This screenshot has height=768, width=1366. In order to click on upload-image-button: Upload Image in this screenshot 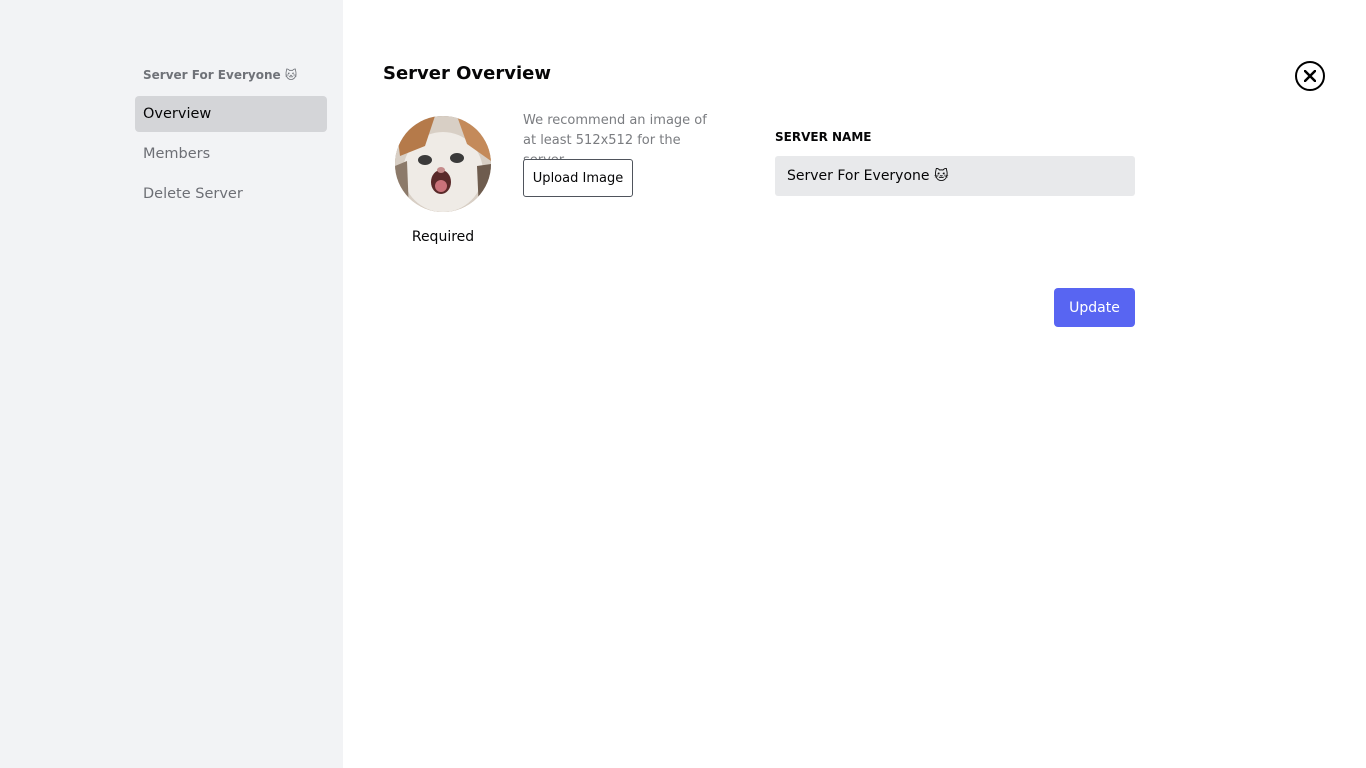, I will do `click(578, 178)`.